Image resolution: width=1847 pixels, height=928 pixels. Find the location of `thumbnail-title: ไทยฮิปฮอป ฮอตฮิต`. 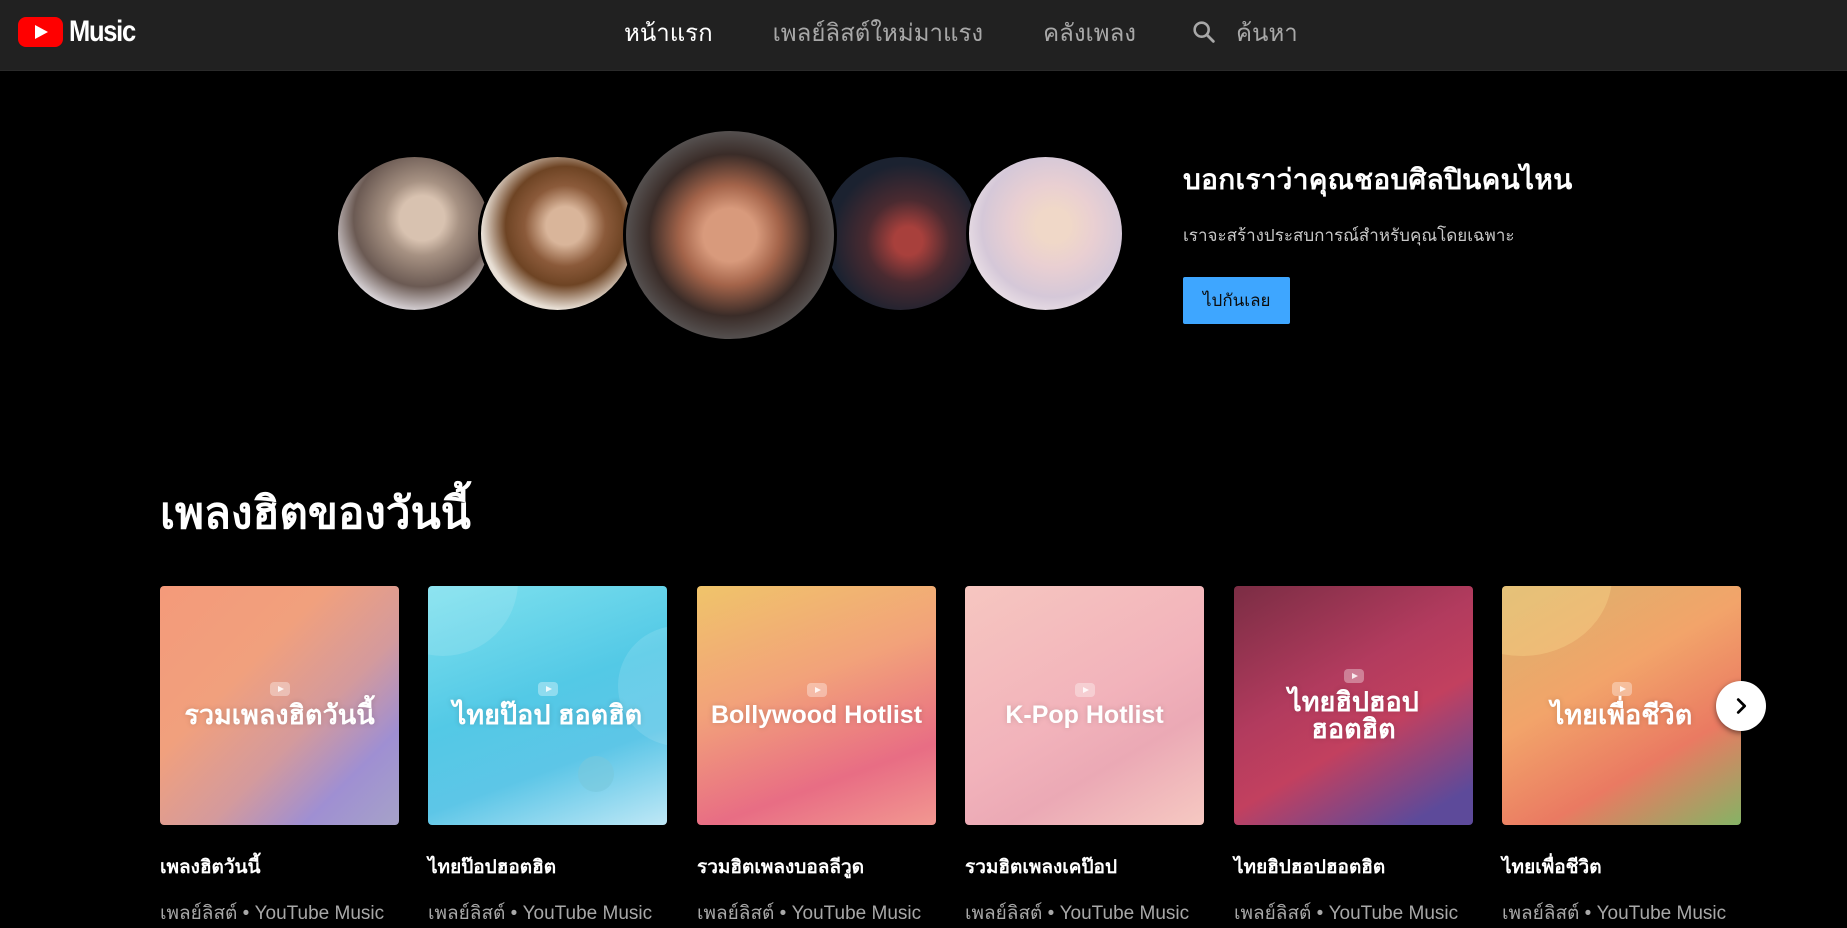

thumbnail-title: ไทยฮิปฮอป ฮอตฮิต is located at coordinates (1353, 715).